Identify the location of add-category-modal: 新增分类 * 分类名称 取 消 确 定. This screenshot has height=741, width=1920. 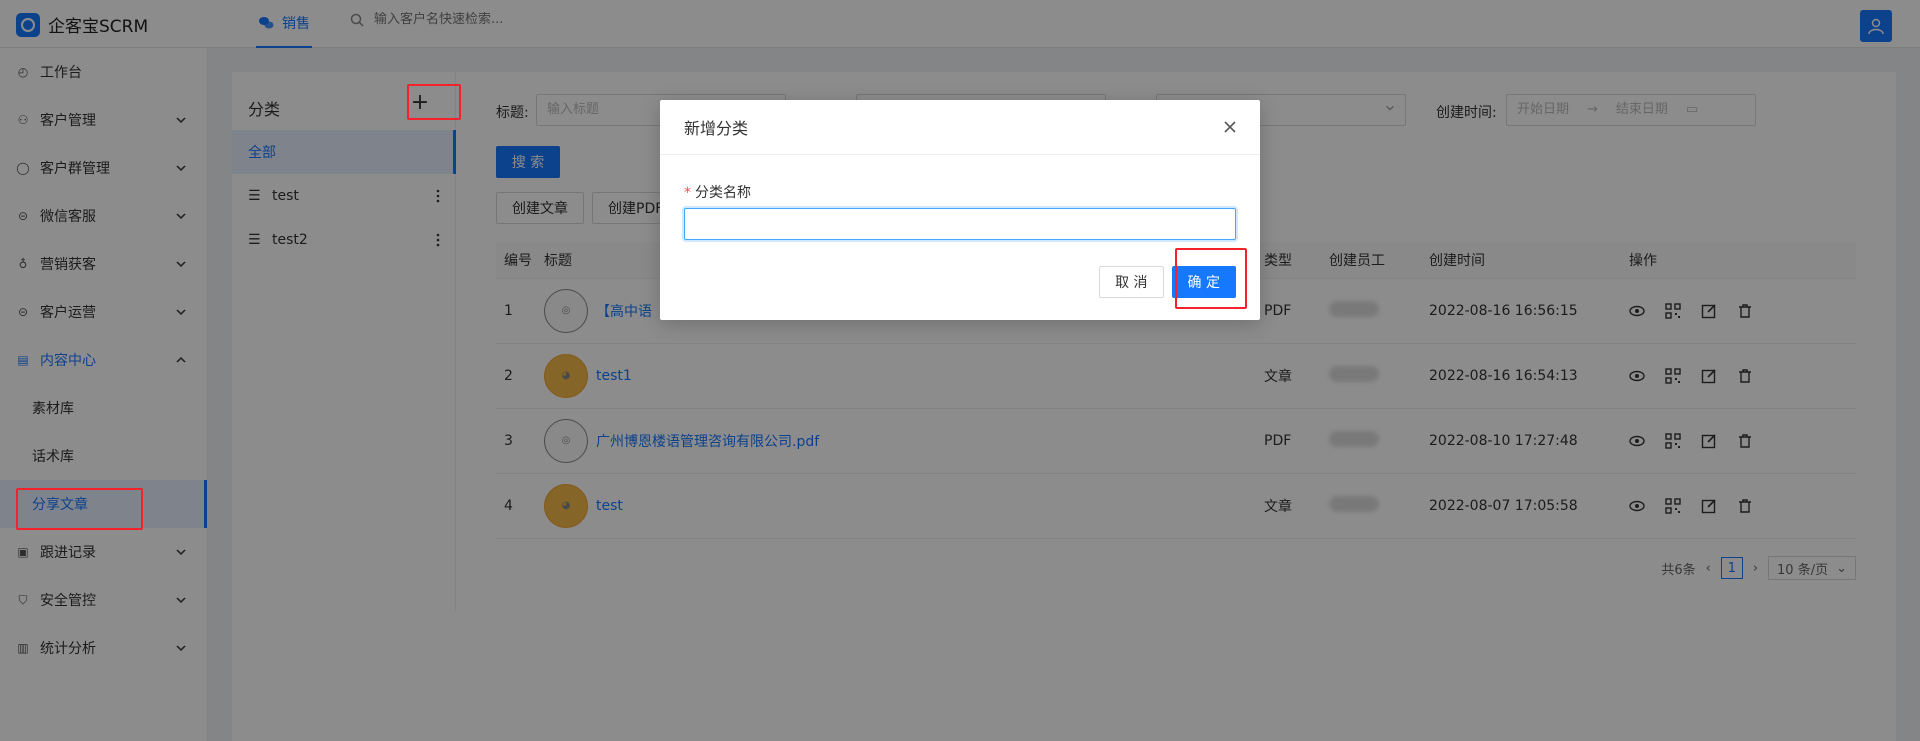
(960, 210).